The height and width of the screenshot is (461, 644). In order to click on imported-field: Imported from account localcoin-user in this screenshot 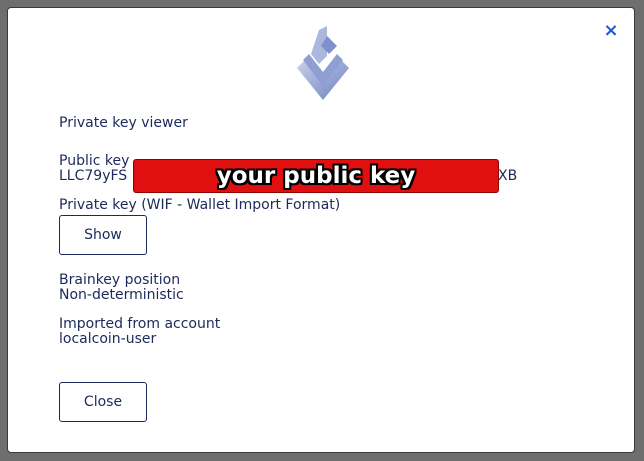, I will do `click(139, 332)`.